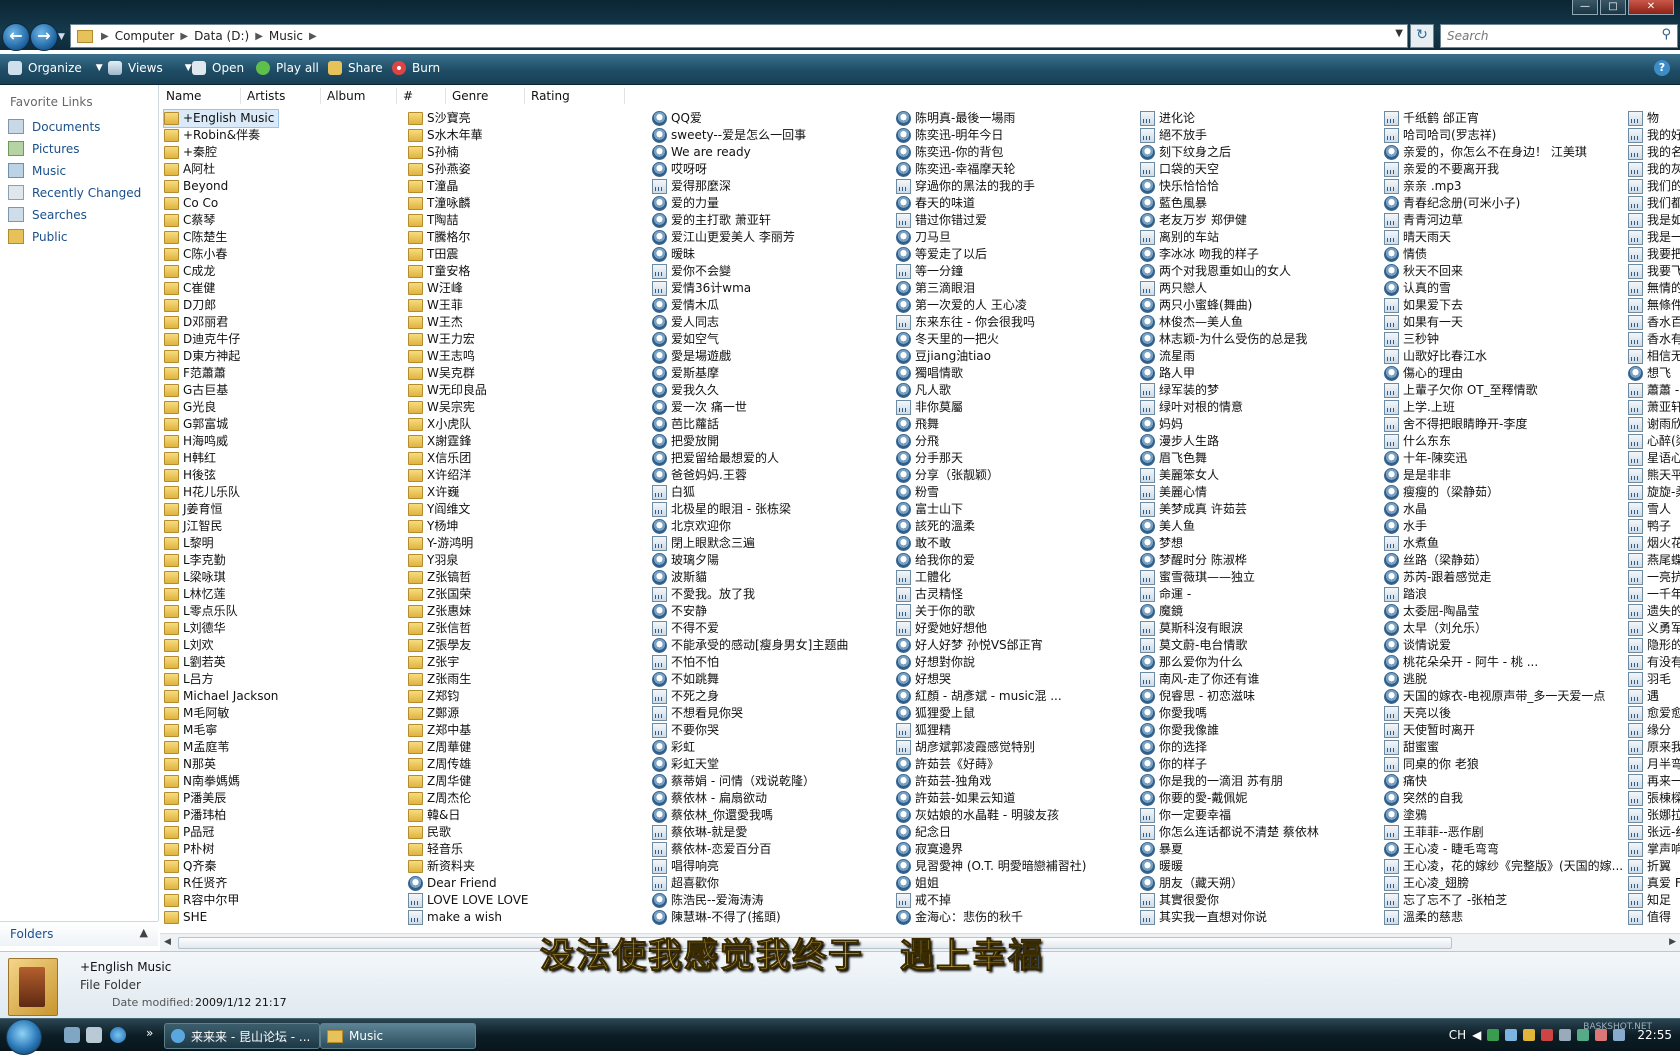 This screenshot has height=1055, width=1680. I want to click on file-item: 快乐恰恰恰, so click(1229, 186).